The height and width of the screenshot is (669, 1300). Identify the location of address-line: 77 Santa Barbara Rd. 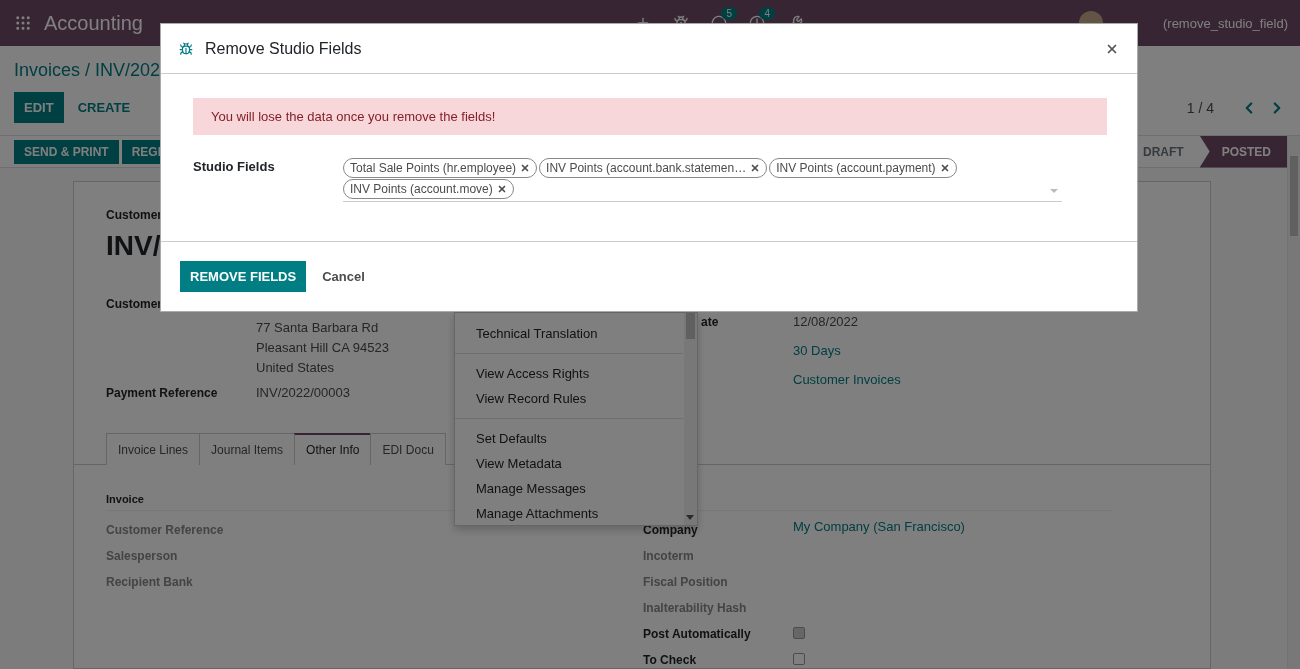
(317, 328).